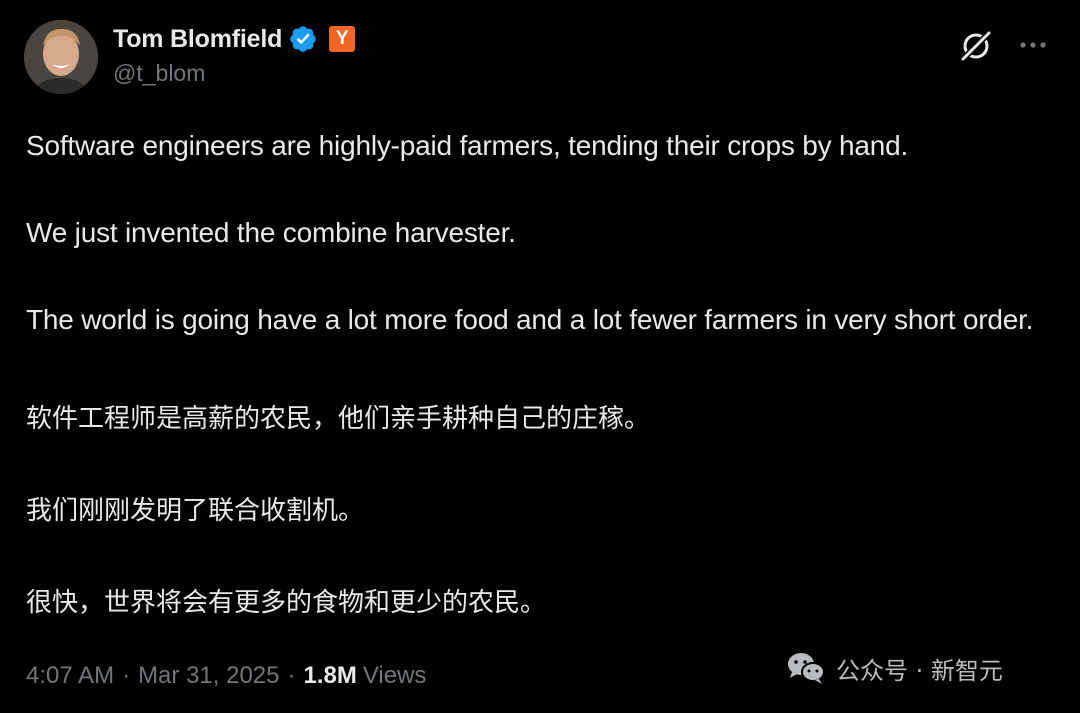 This screenshot has width=1080, height=713. Describe the element at coordinates (159, 73) in the screenshot. I see `username-handle: @t_blom` at that location.